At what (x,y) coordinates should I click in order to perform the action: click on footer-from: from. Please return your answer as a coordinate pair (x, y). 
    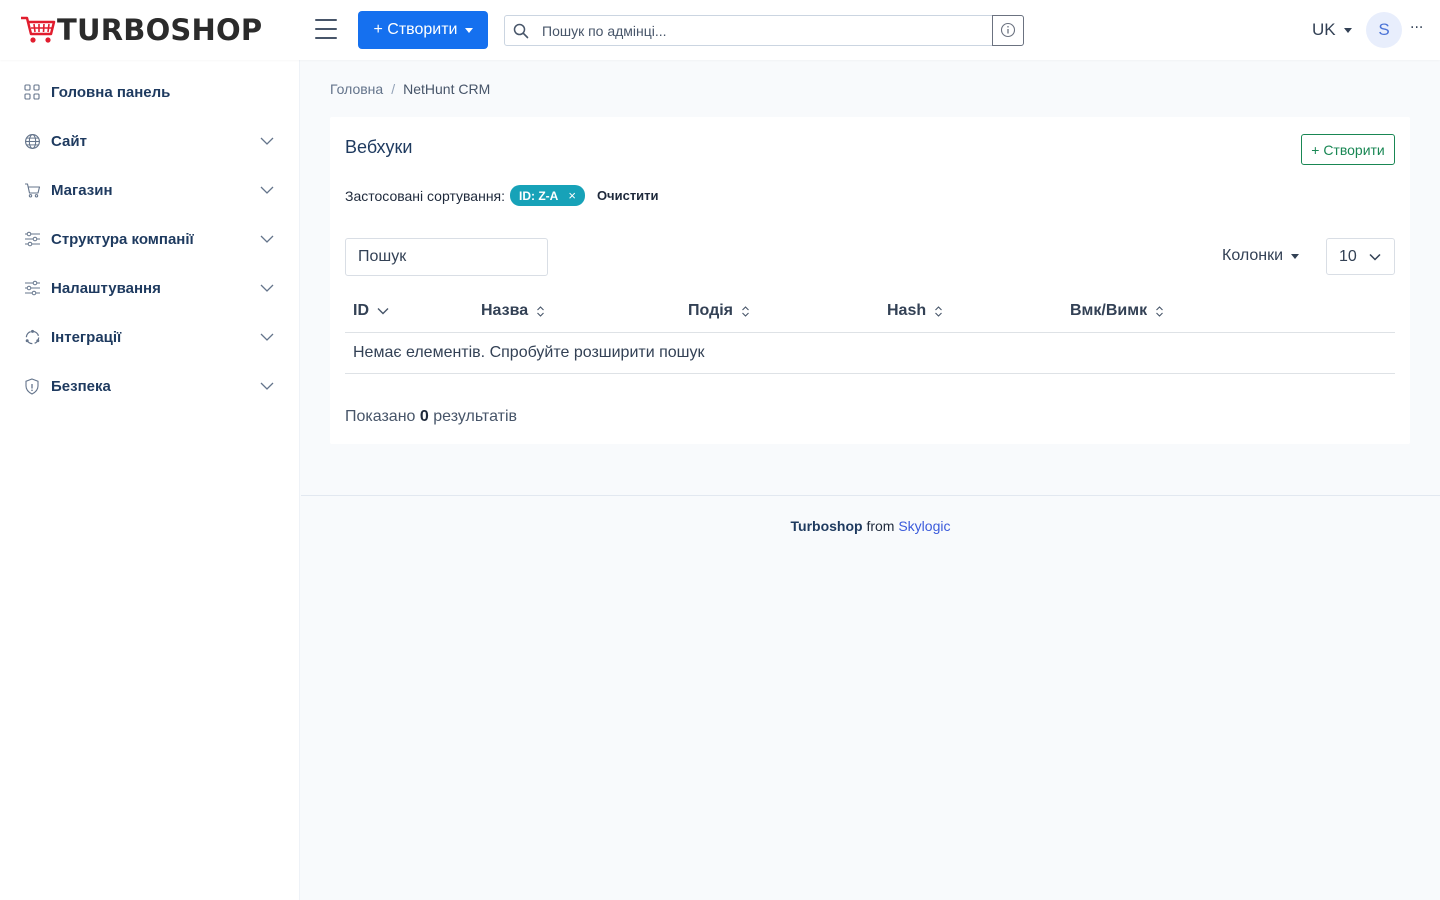
    Looking at the image, I should click on (880, 526).